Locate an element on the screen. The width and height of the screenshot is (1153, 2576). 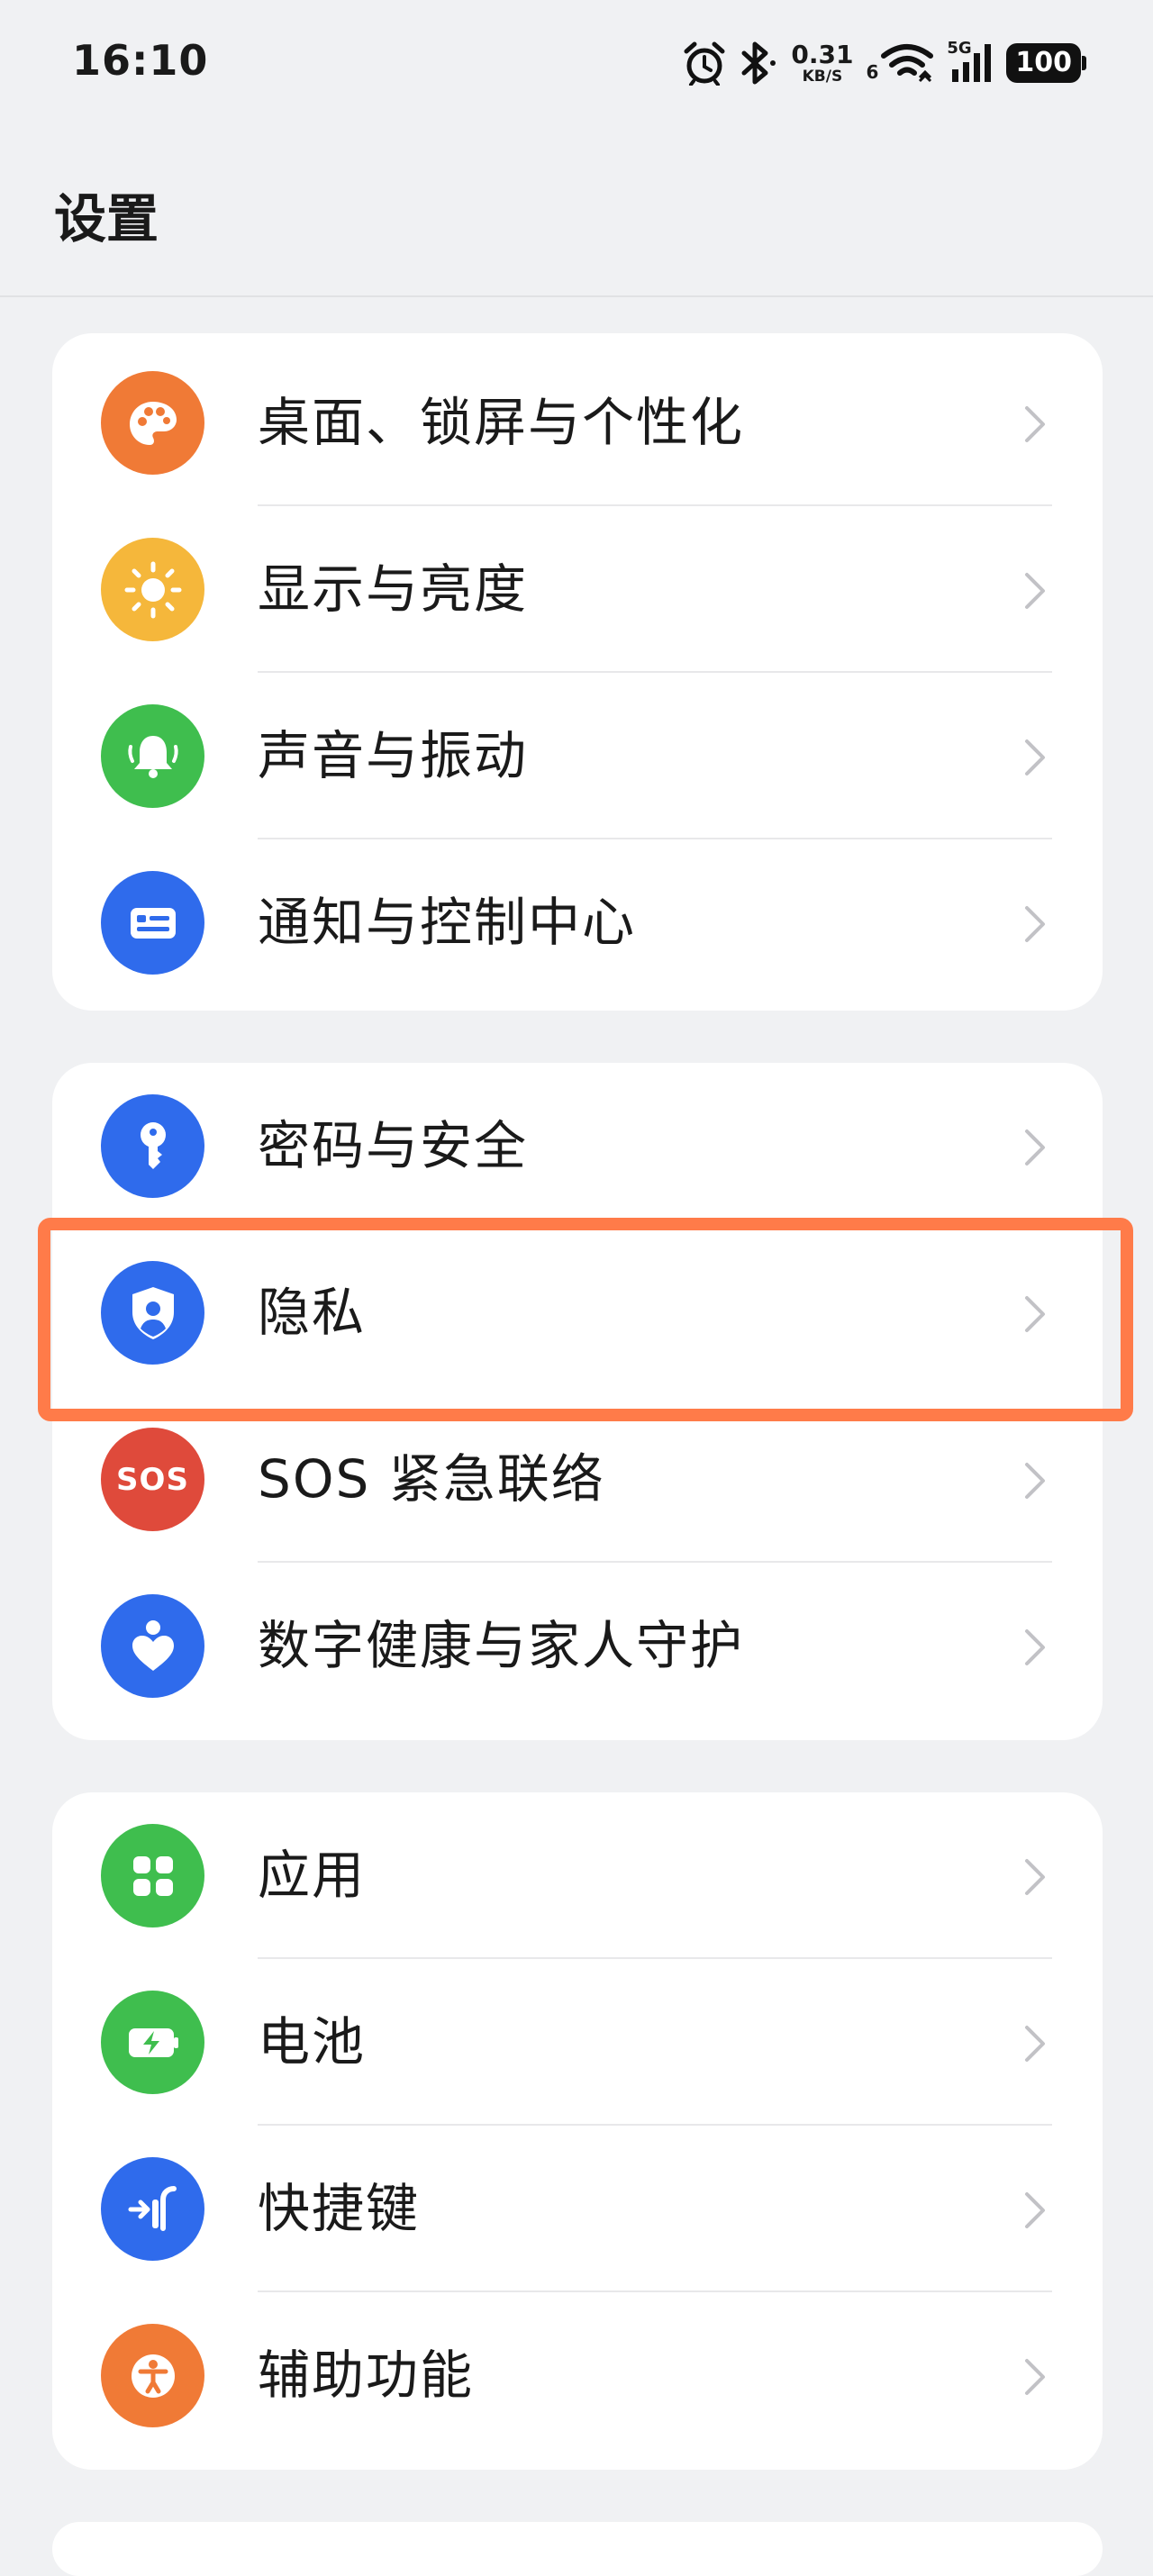
palette-icon is located at coordinates (152, 423).